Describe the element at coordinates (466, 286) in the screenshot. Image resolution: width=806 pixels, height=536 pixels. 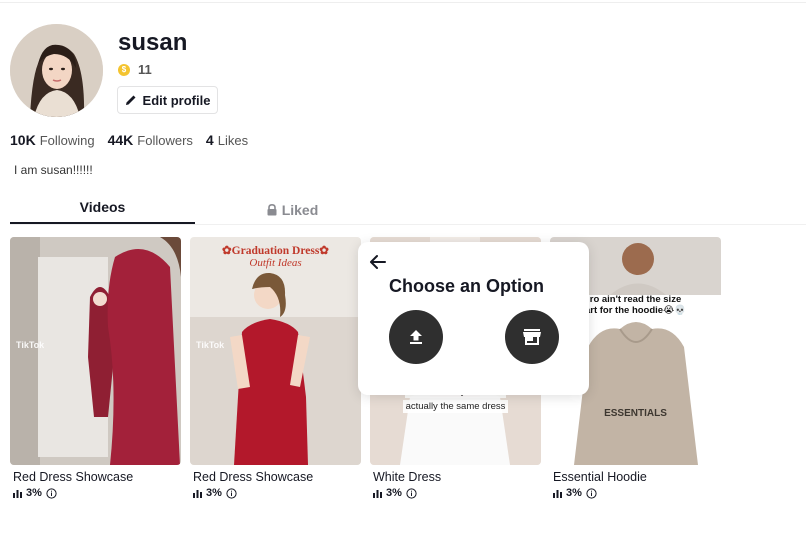
I see `modal-title: Choose an Option` at that location.